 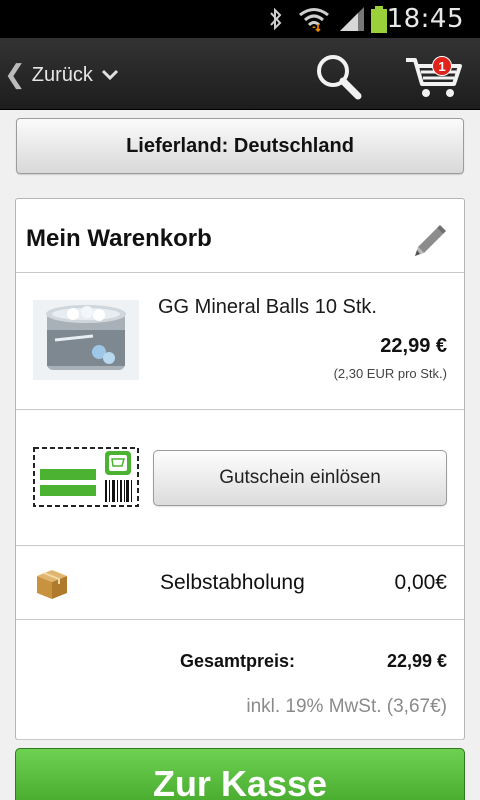 What do you see at coordinates (352, 19) in the screenshot?
I see `signal-icon` at bounding box center [352, 19].